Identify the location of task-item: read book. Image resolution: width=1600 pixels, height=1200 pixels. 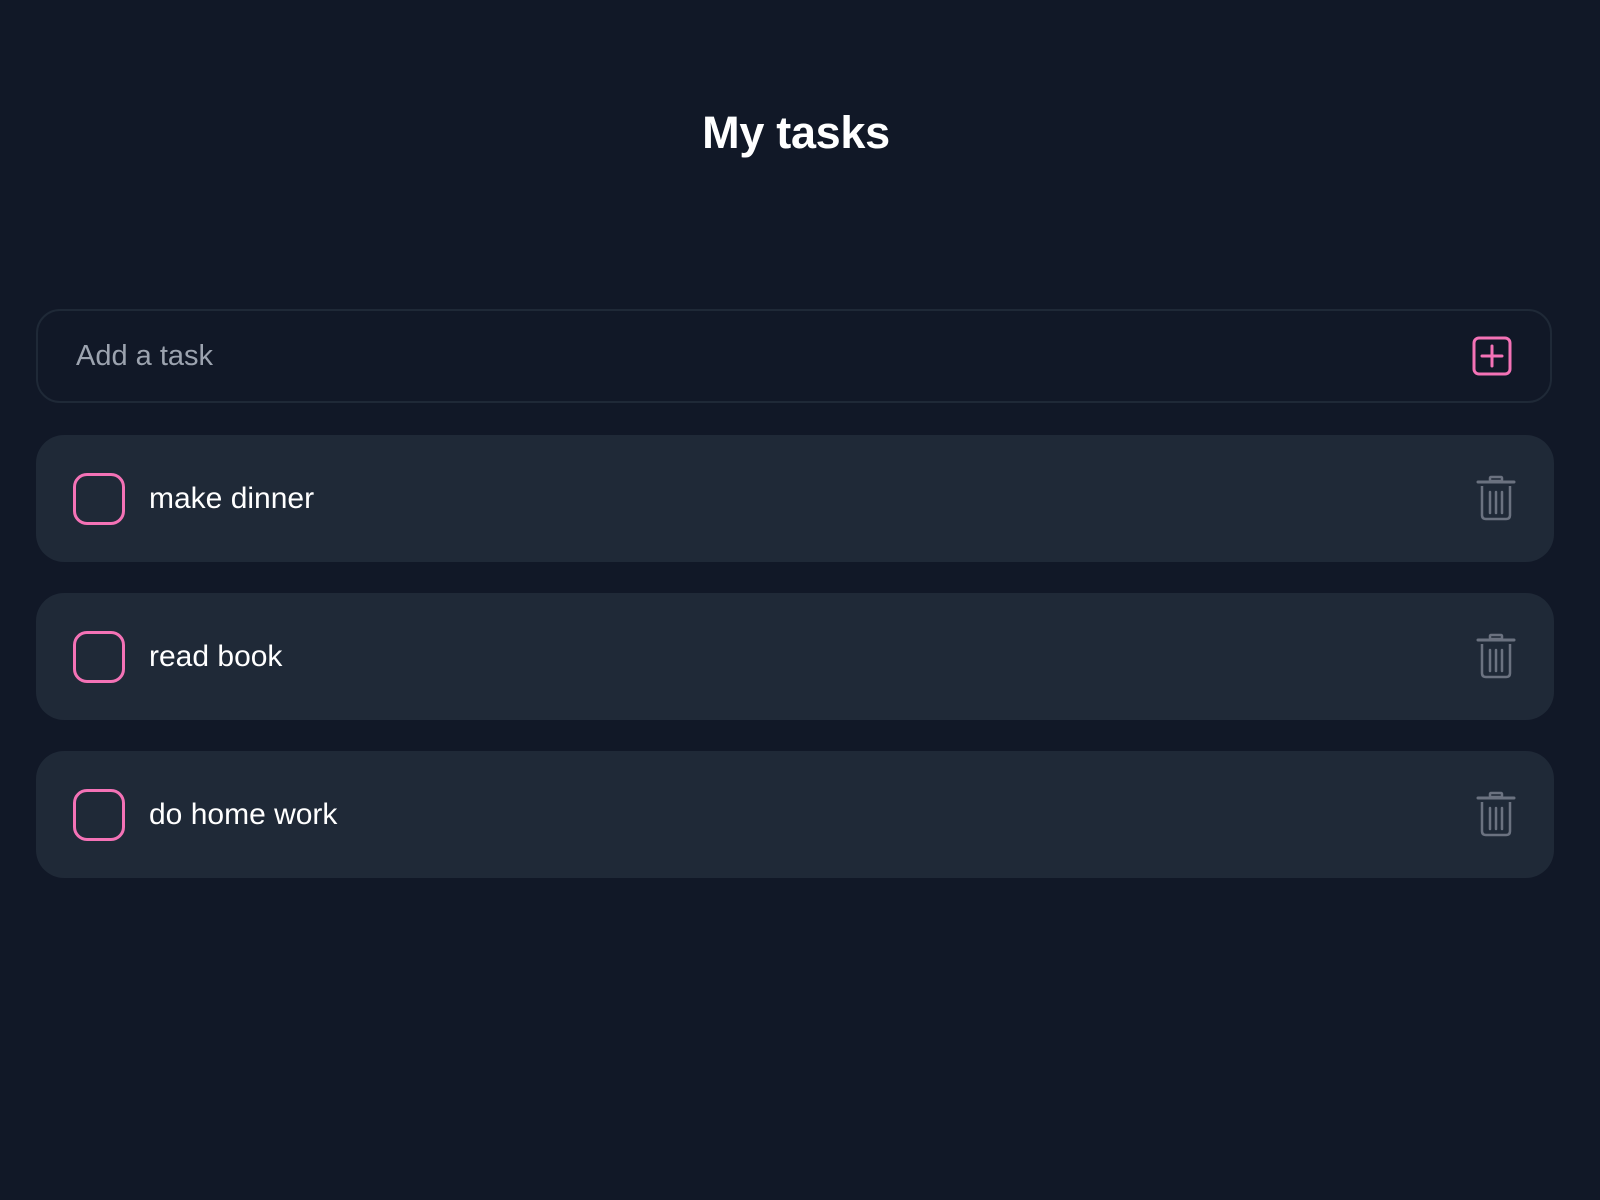
(795, 656).